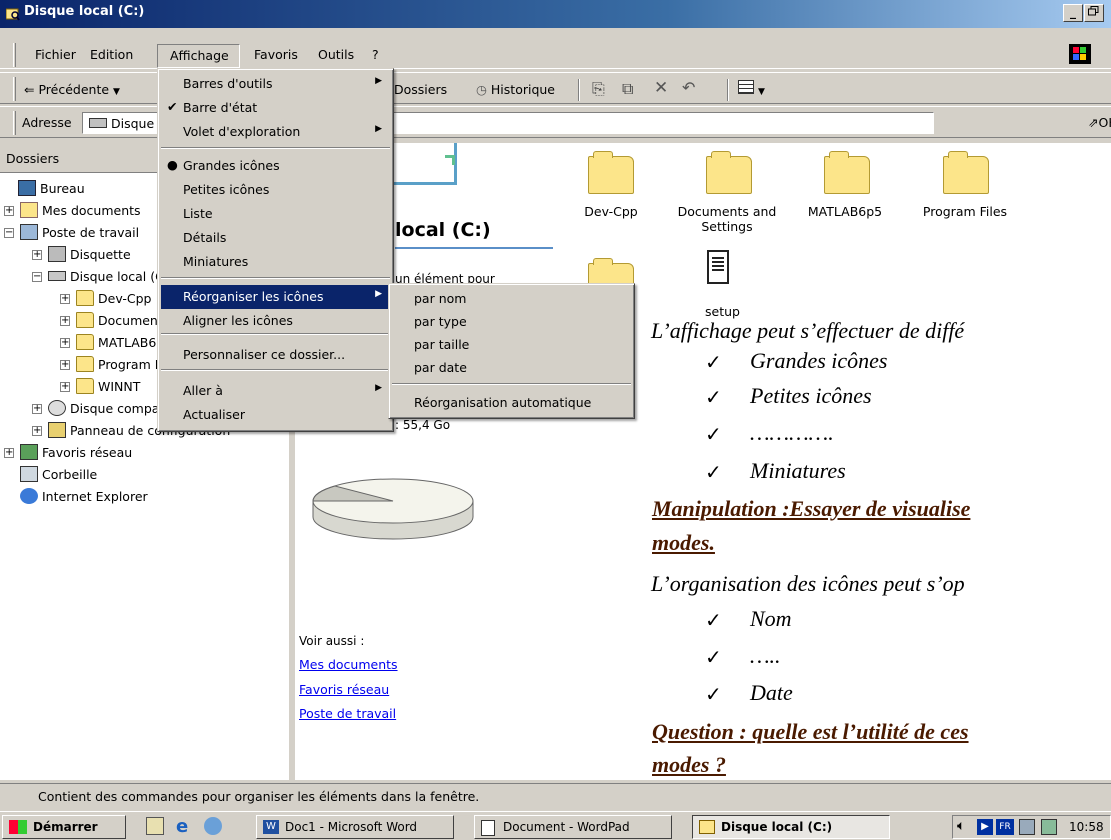 The image size is (1111, 840). I want to click on toolbar-separator, so click(579, 90).